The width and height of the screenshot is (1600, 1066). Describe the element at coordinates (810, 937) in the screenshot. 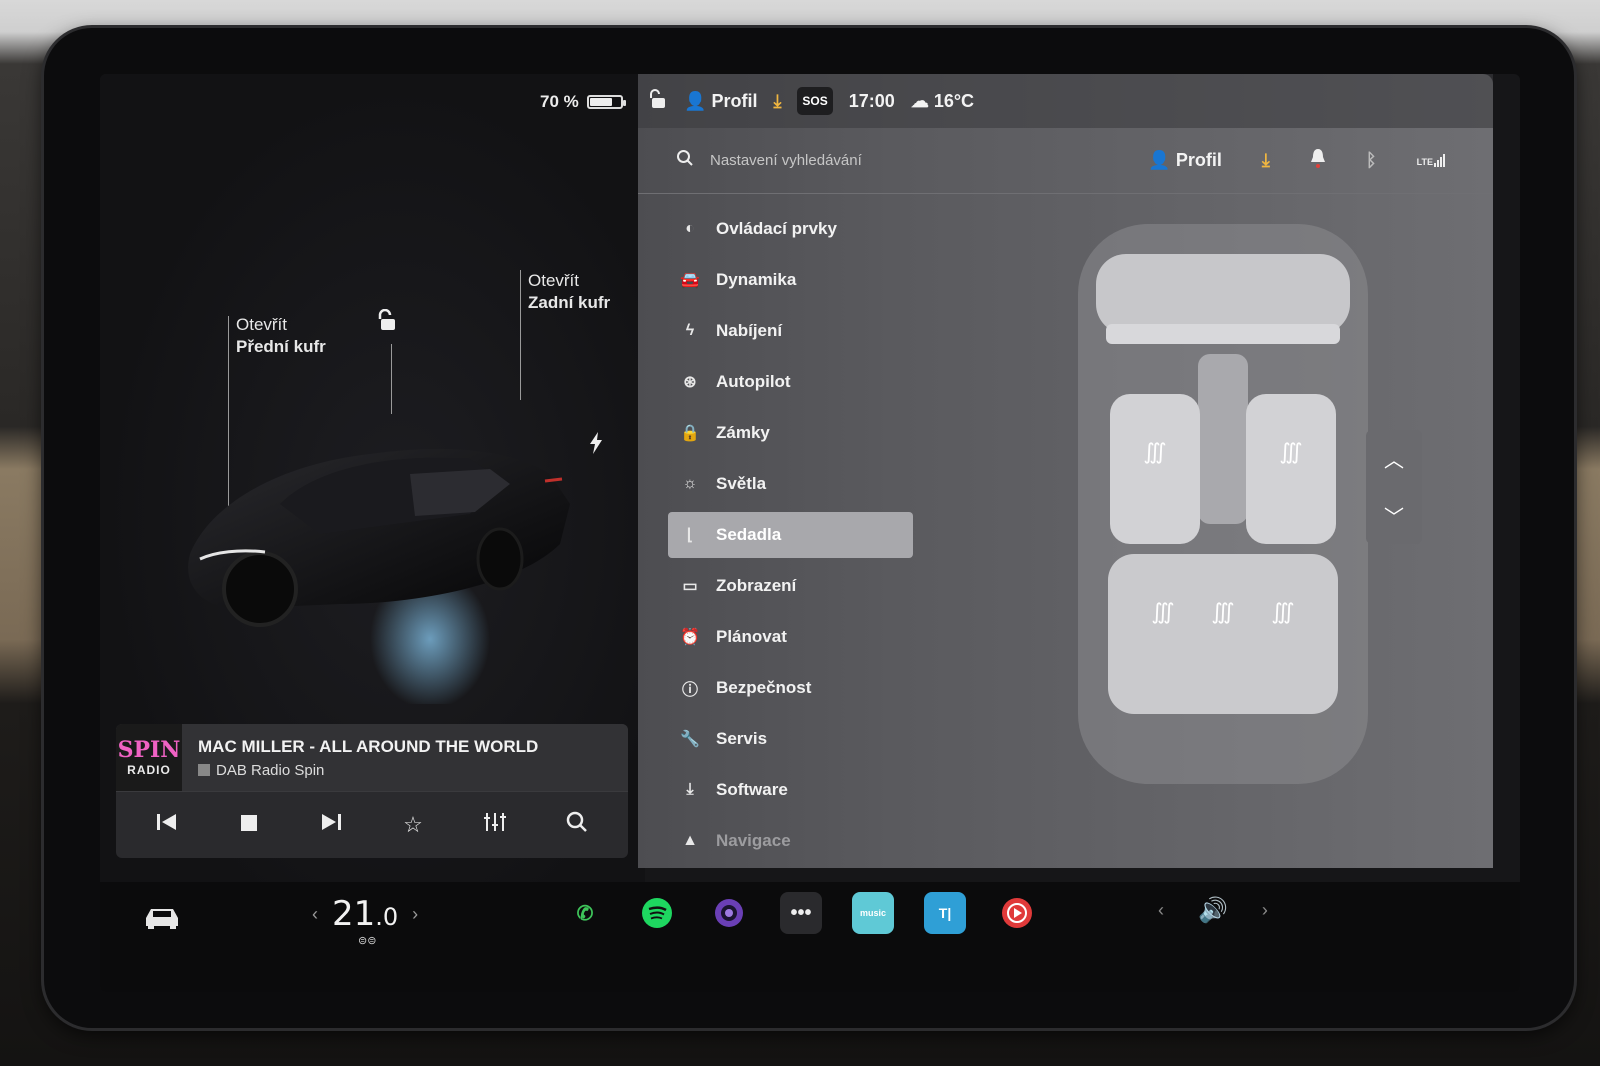

I see `bottom-dock: ‹ 21.0 › ⊜⊜ ✆ ••• music T| ‹ 🔊 ›` at that location.